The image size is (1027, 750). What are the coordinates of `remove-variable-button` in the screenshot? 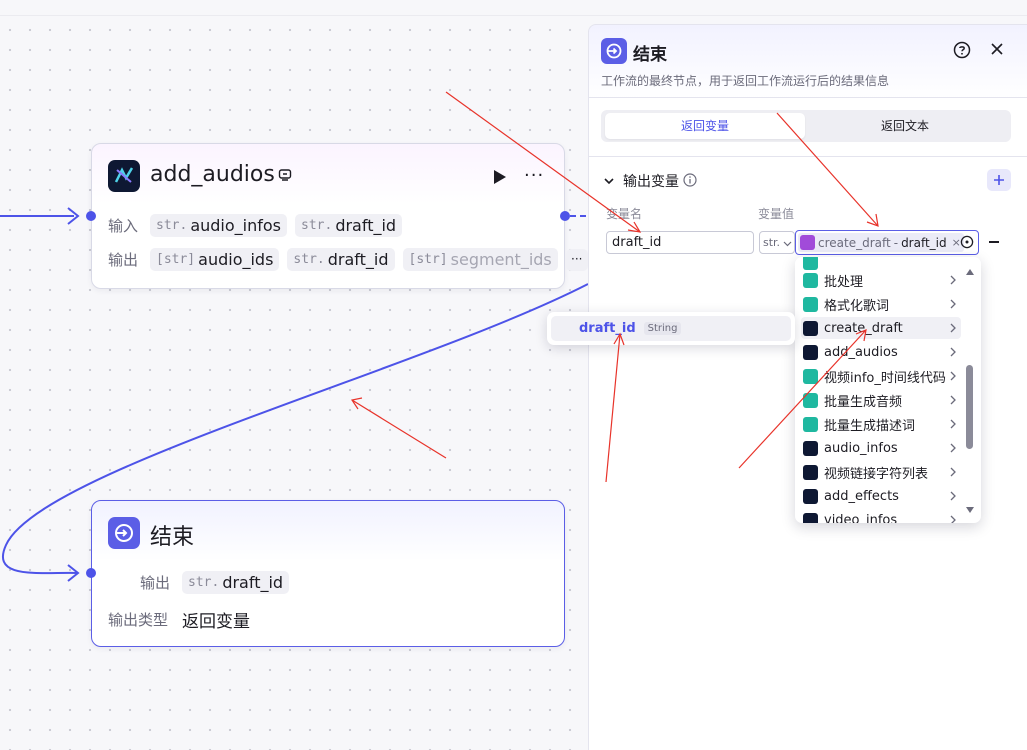 It's located at (994, 242).